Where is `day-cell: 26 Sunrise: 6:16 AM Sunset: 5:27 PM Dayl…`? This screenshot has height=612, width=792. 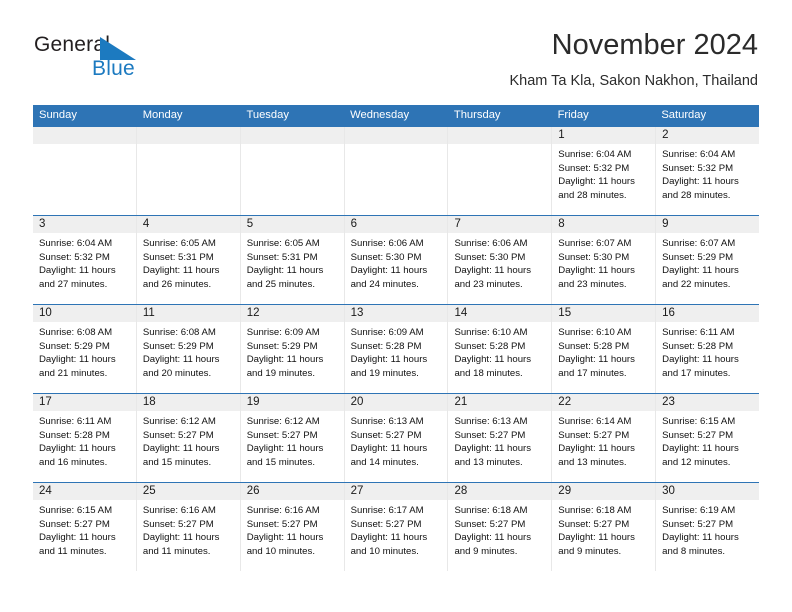 day-cell: 26 Sunrise: 6:16 AM Sunset: 5:27 PM Dayl… is located at coordinates (292, 527).